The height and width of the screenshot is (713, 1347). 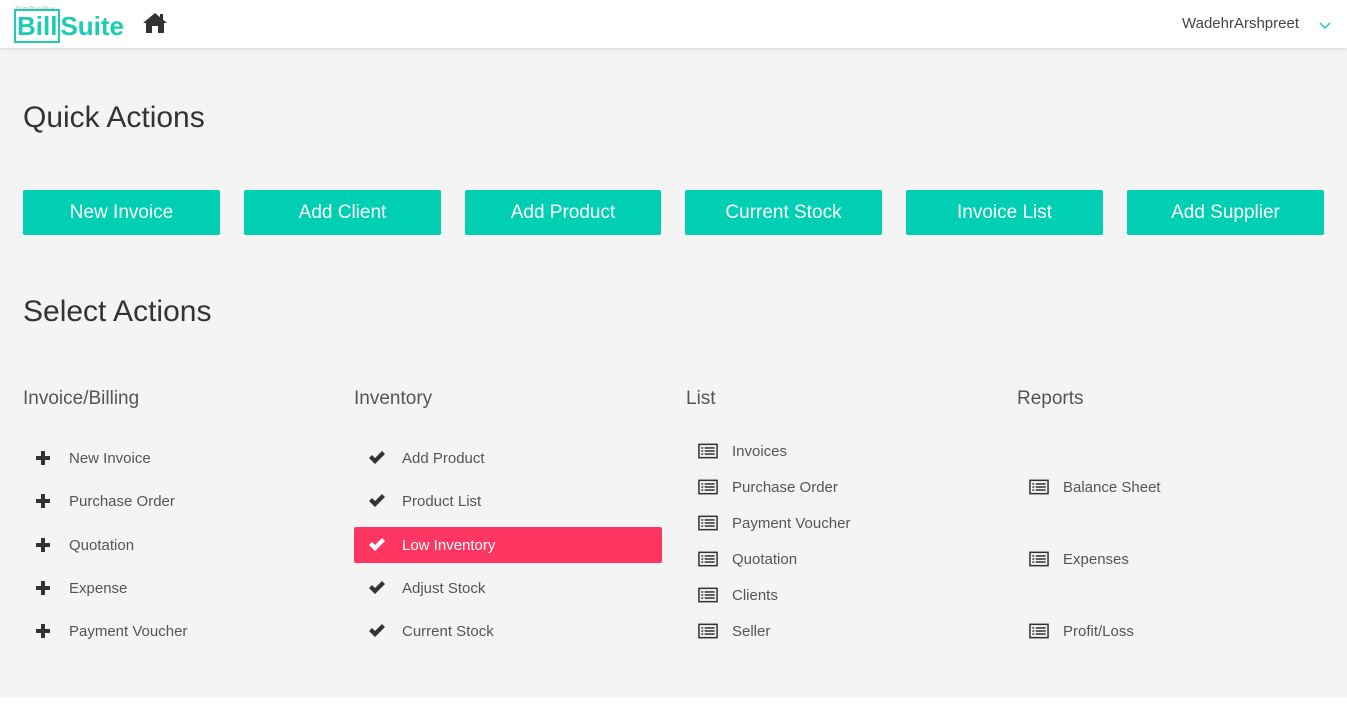 I want to click on inventory-low-inventory: Low Inventory, so click(x=508, y=545).